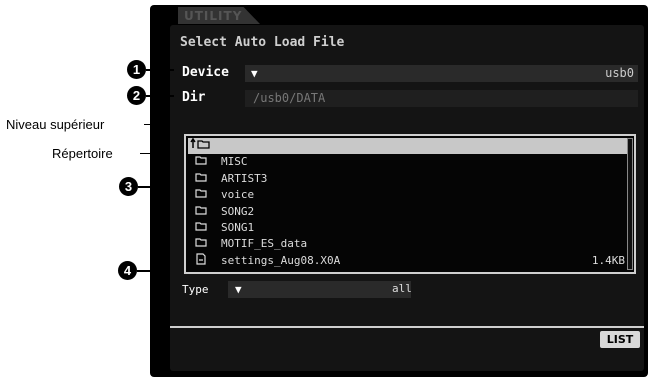 Image resolution: width=654 pixels, height=379 pixels. What do you see at coordinates (194, 97) in the screenshot?
I see `dir-label: Dir` at bounding box center [194, 97].